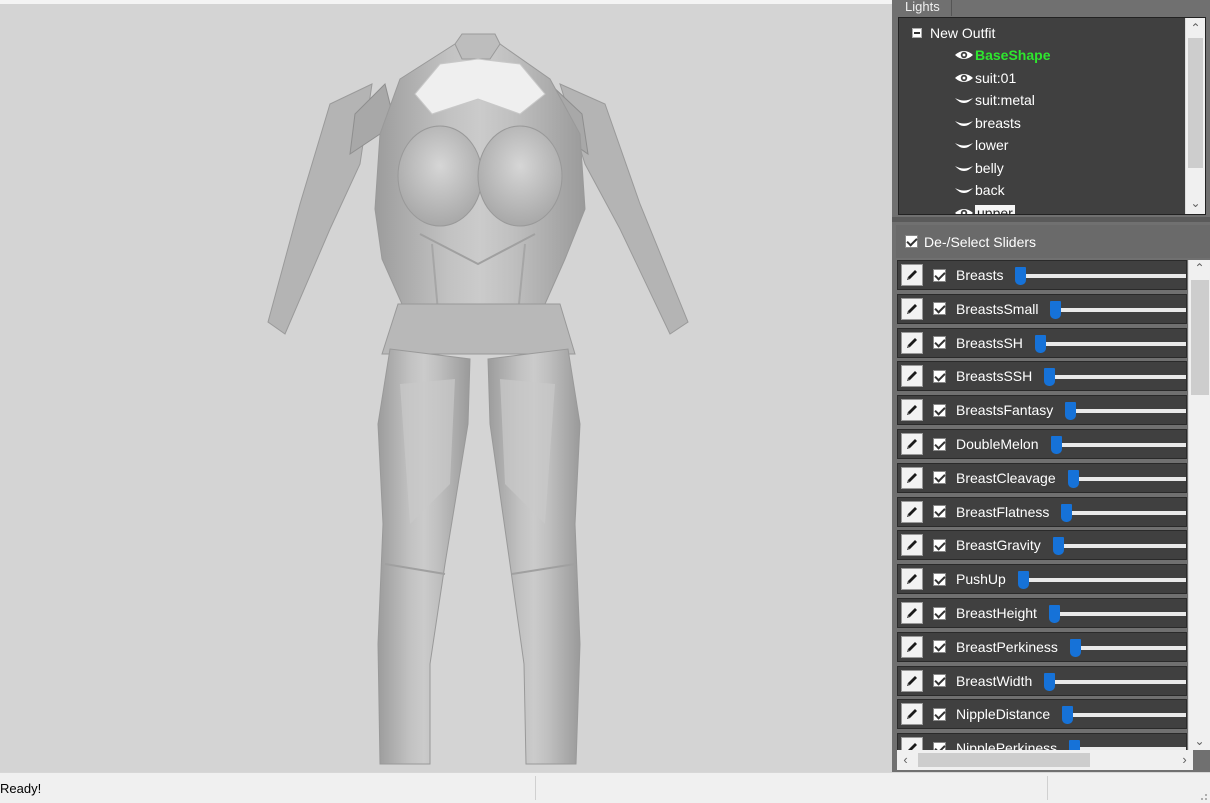 The width and height of the screenshot is (1210, 803). I want to click on tree-vertical-scrollbar: ⌃ ⌄, so click(1195, 116).